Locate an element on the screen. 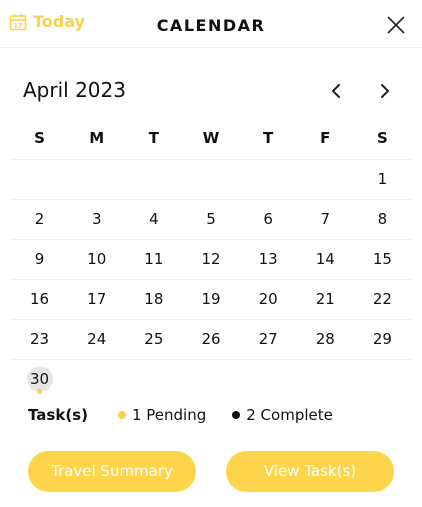  calendar-day-25: 25 is located at coordinates (153, 339).